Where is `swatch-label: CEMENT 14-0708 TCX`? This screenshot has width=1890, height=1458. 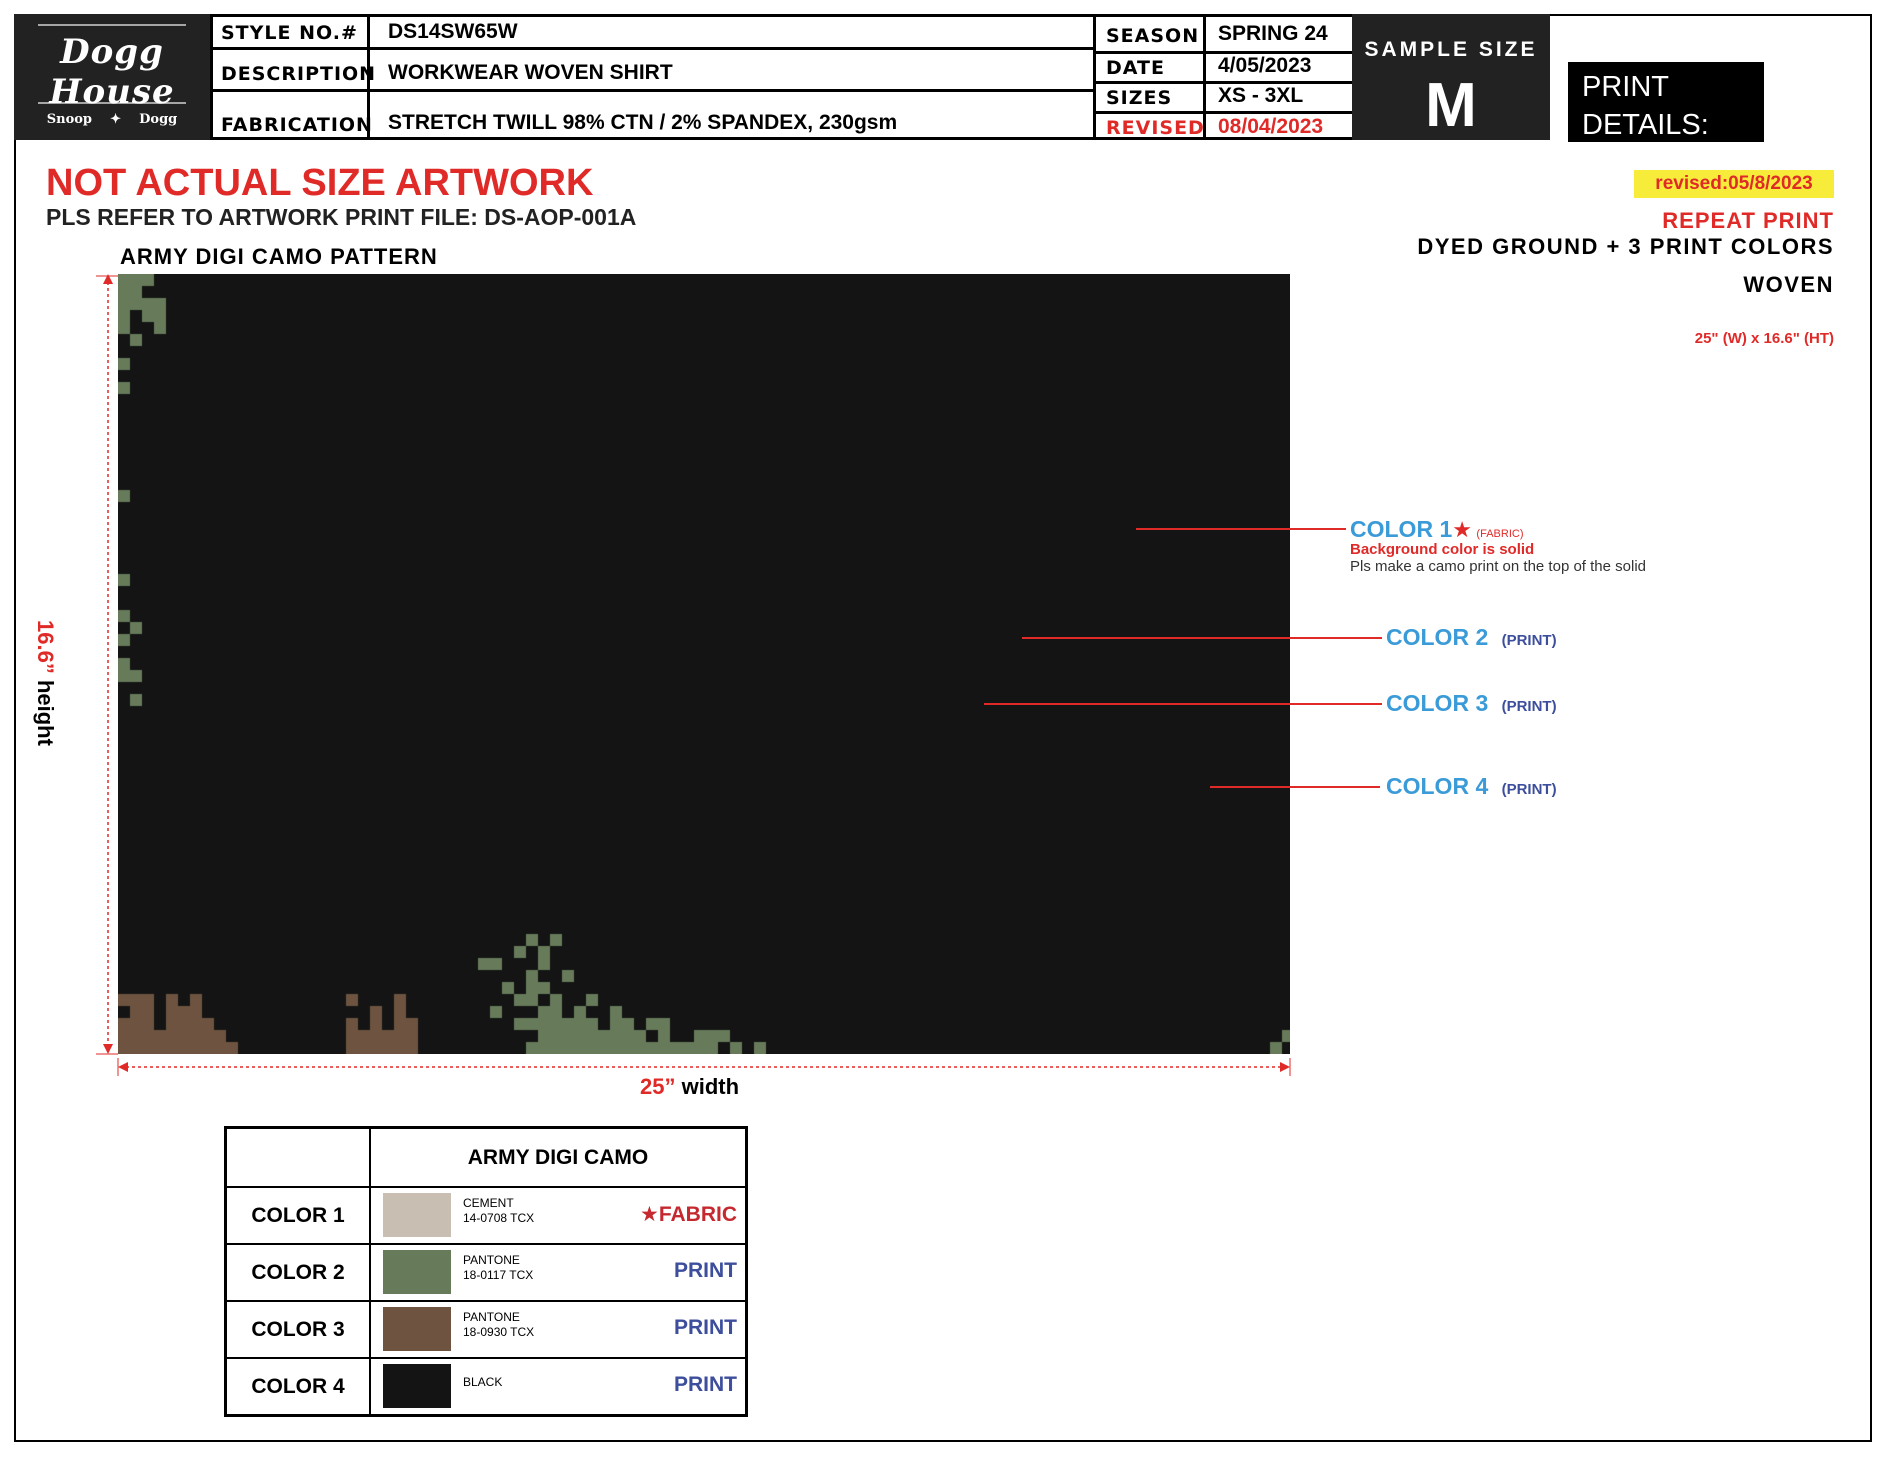
swatch-label: CEMENT 14-0708 TCX is located at coordinates (498, 1211).